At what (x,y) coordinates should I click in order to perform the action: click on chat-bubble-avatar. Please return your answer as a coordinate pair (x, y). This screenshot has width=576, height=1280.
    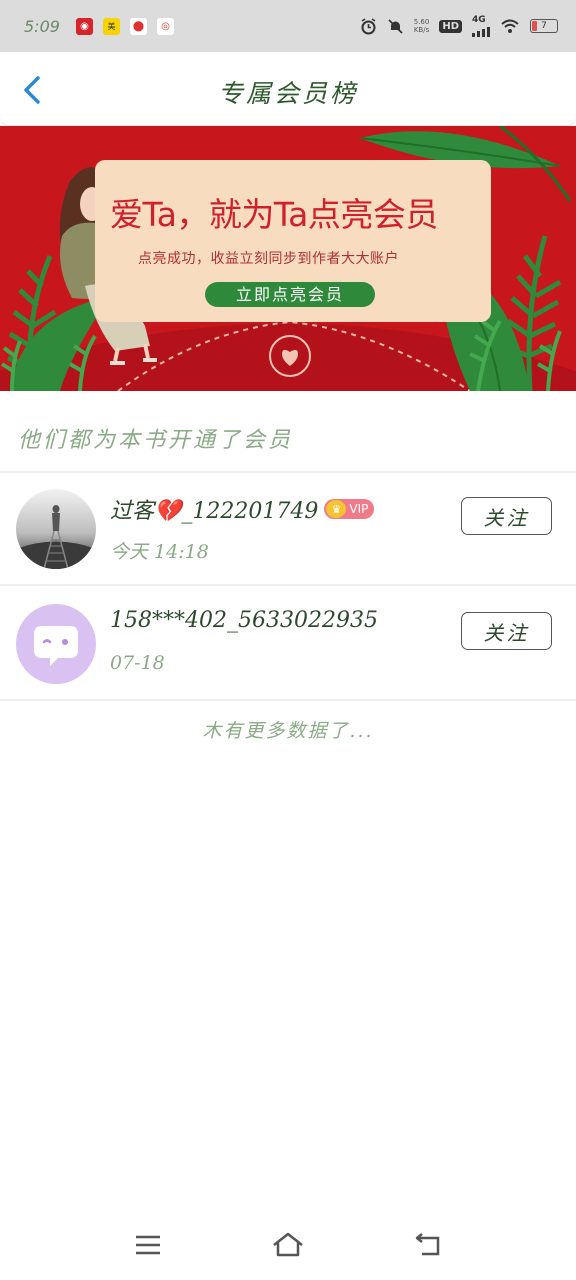
    Looking at the image, I should click on (56, 644).